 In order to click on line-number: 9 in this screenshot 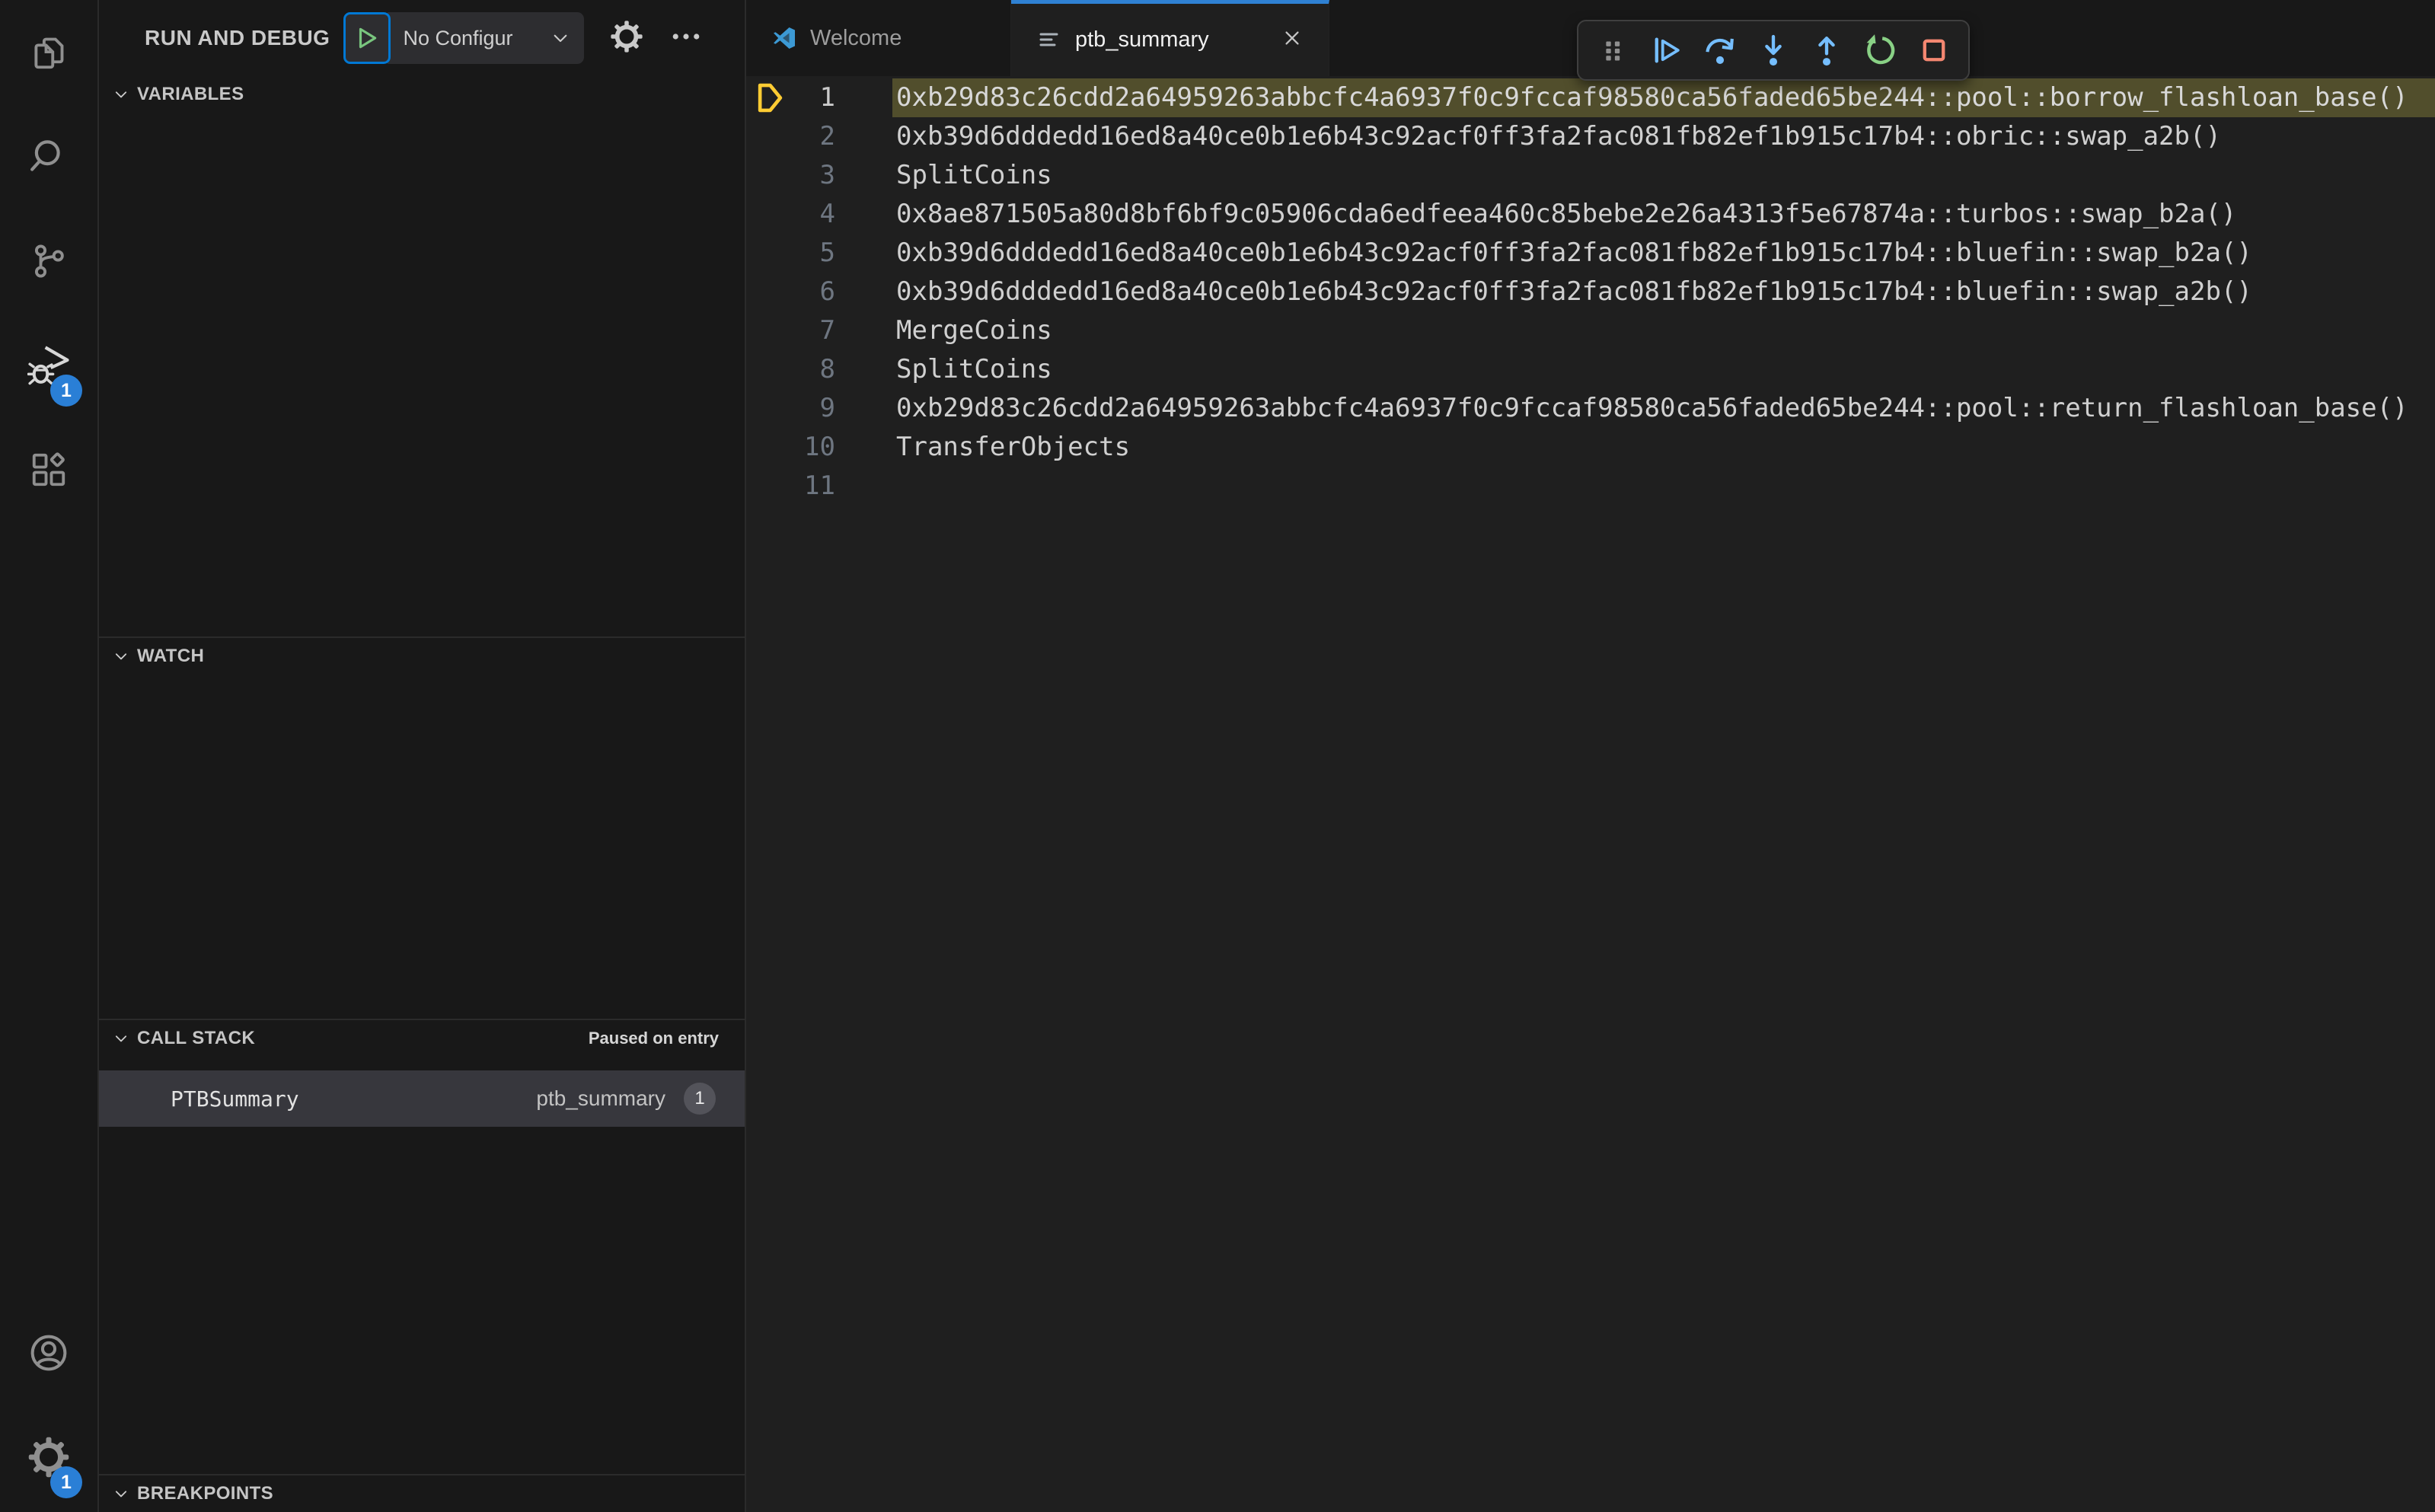, I will do `click(827, 408)`.